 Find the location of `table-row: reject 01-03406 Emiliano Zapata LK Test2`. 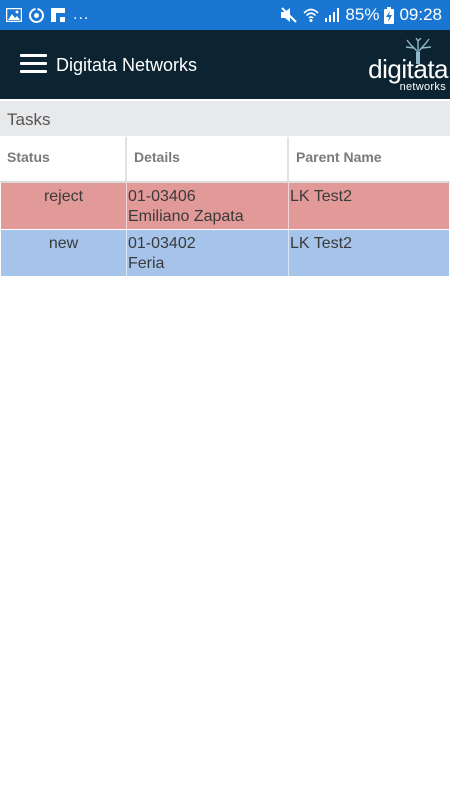

table-row: reject 01-03406 Emiliano Zapata LK Test2 is located at coordinates (225, 206).